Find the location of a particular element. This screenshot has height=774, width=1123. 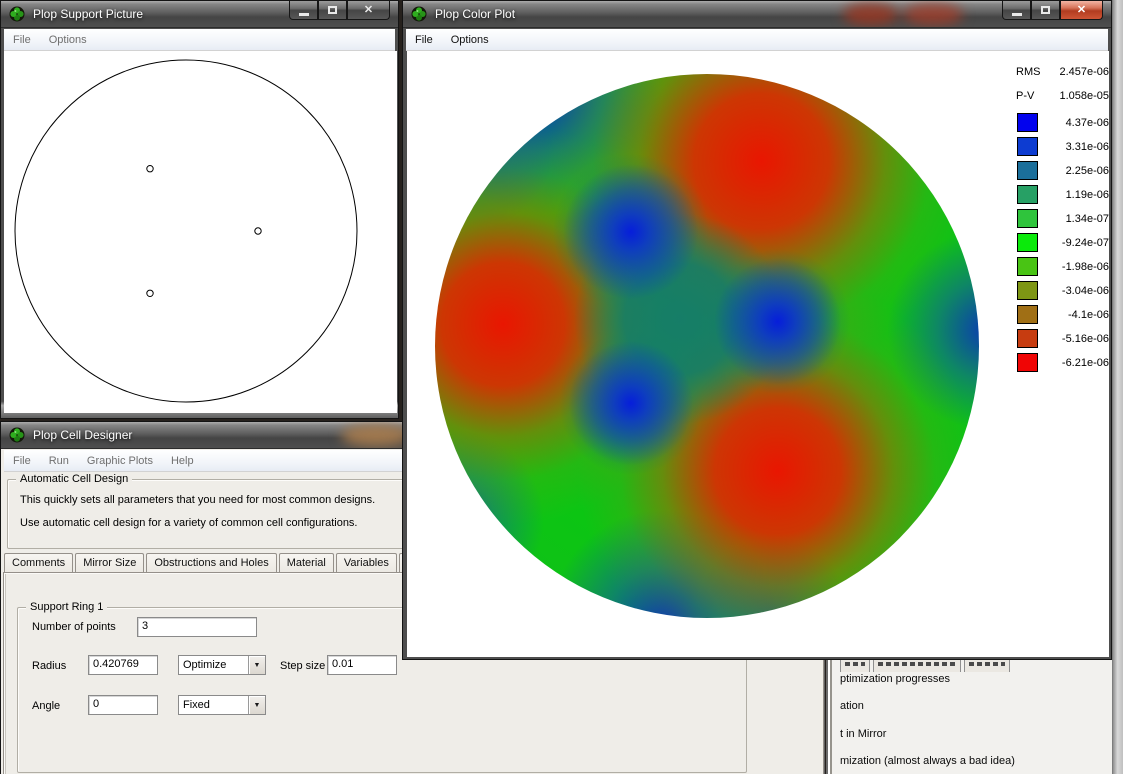

pv-value: 1.058e-05 is located at coordinates (1084, 96).